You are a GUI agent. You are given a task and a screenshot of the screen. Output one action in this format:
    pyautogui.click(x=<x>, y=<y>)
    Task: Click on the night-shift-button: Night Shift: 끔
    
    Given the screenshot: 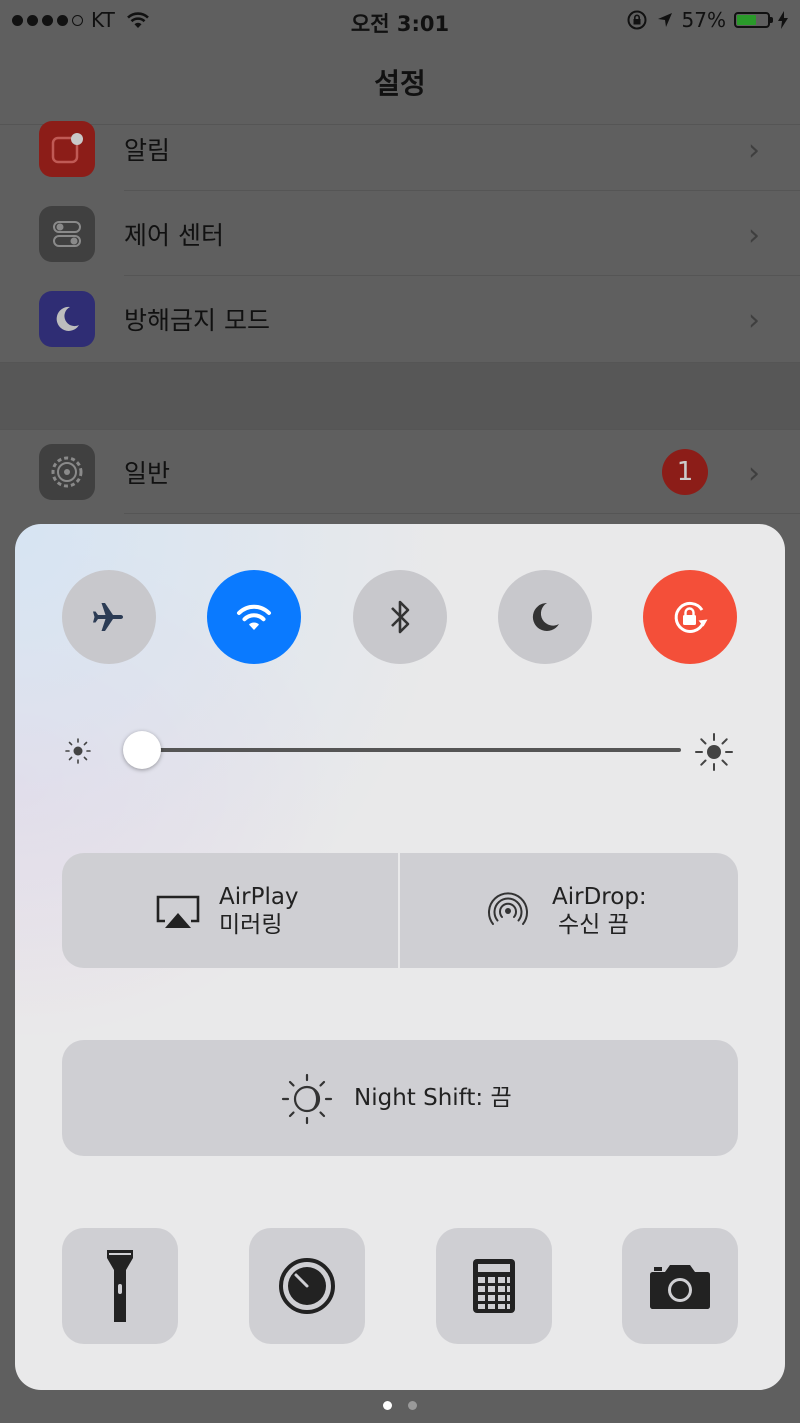 What is the action you would take?
    pyautogui.click(x=400, y=1098)
    